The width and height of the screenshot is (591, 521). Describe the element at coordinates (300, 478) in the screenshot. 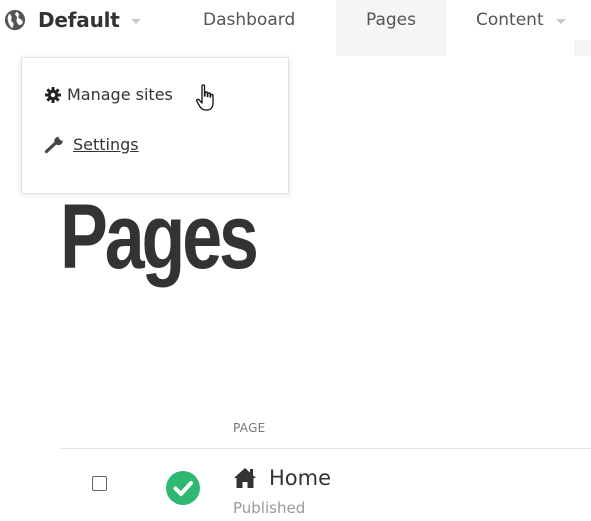

I see `row-title-link: Home` at that location.